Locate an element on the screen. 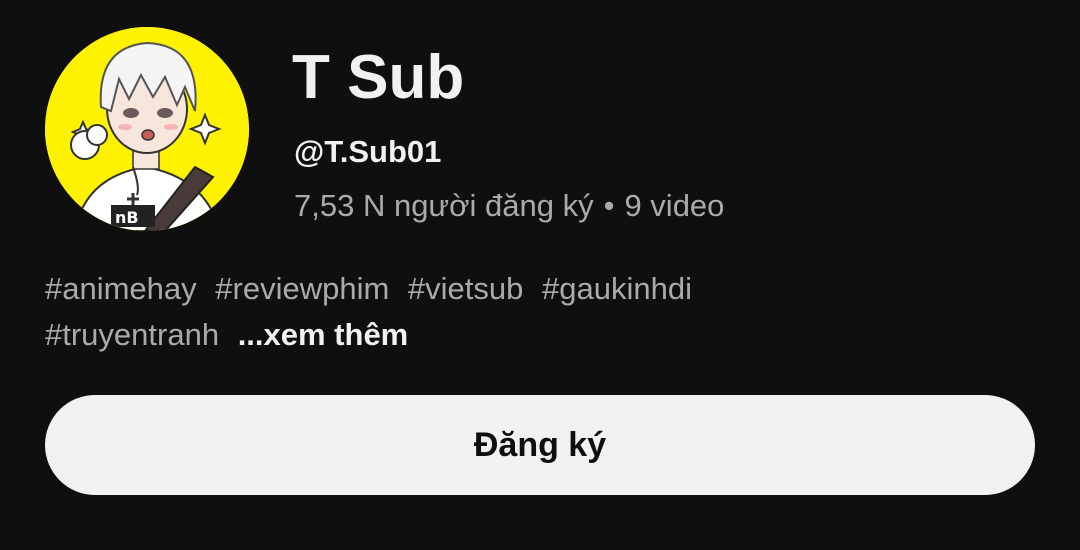 Image resolution: width=1080 pixels, height=550 pixels. video-count: 9 video is located at coordinates (674, 205).